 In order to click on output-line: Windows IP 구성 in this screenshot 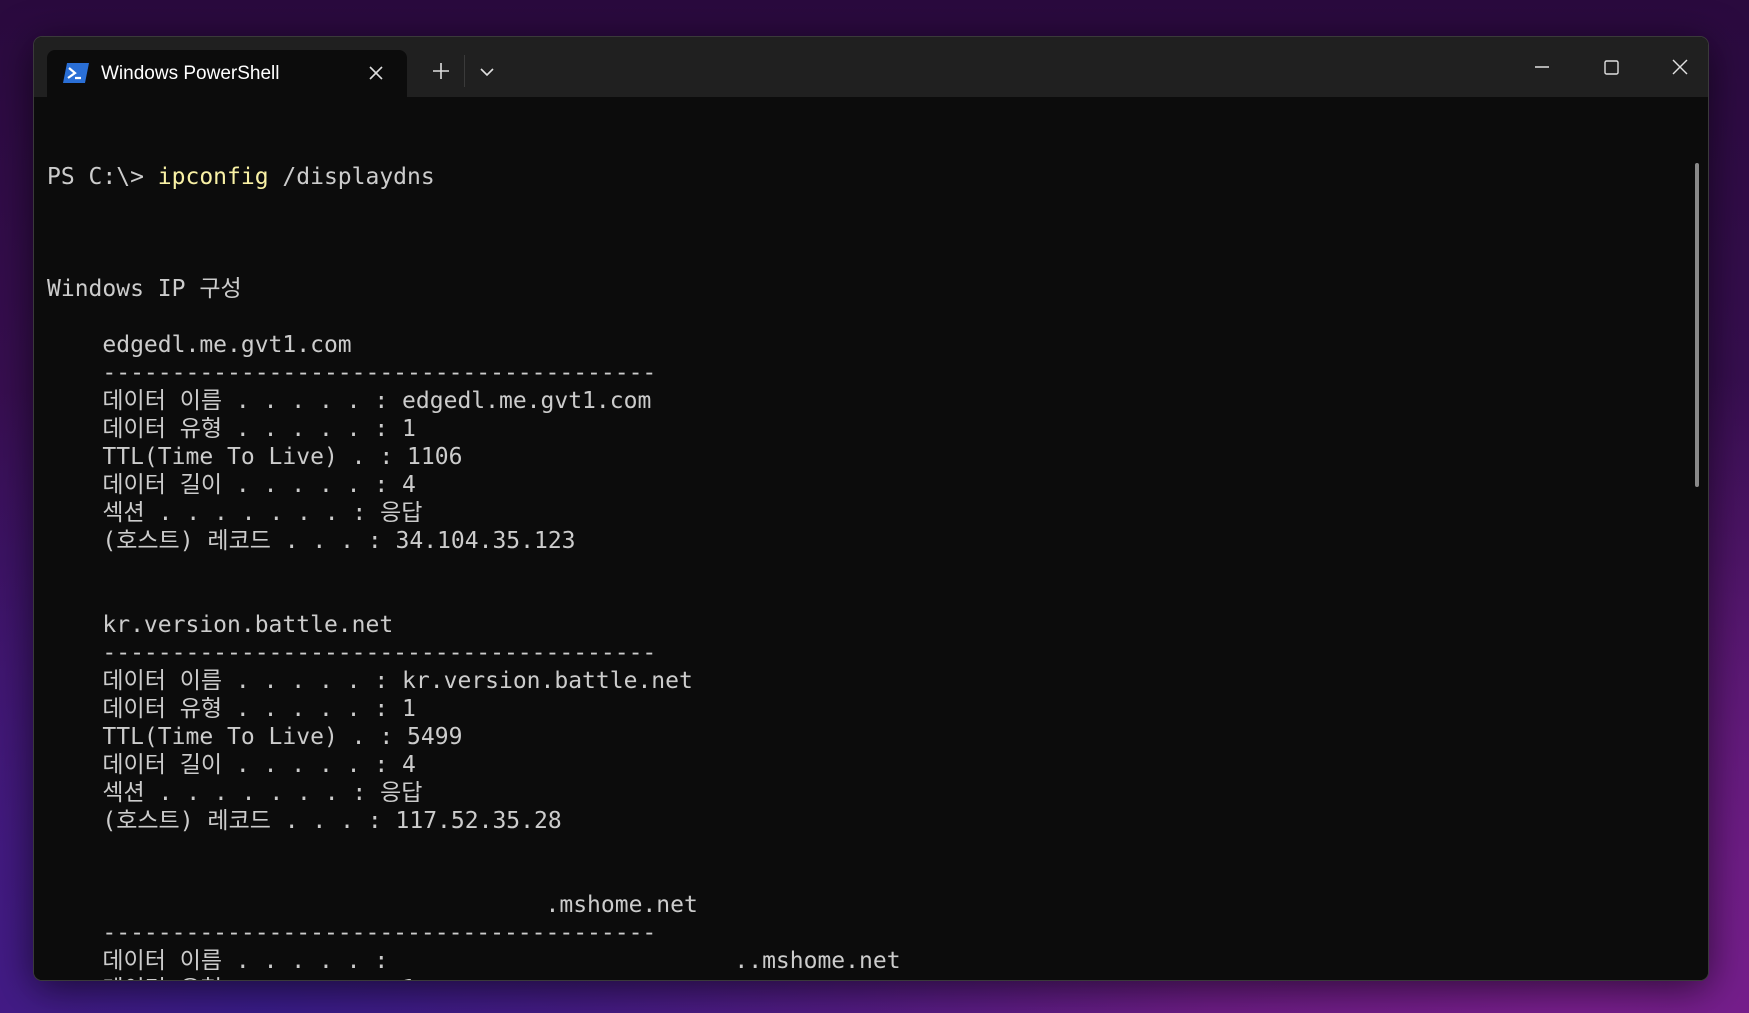, I will do `click(144, 289)`.